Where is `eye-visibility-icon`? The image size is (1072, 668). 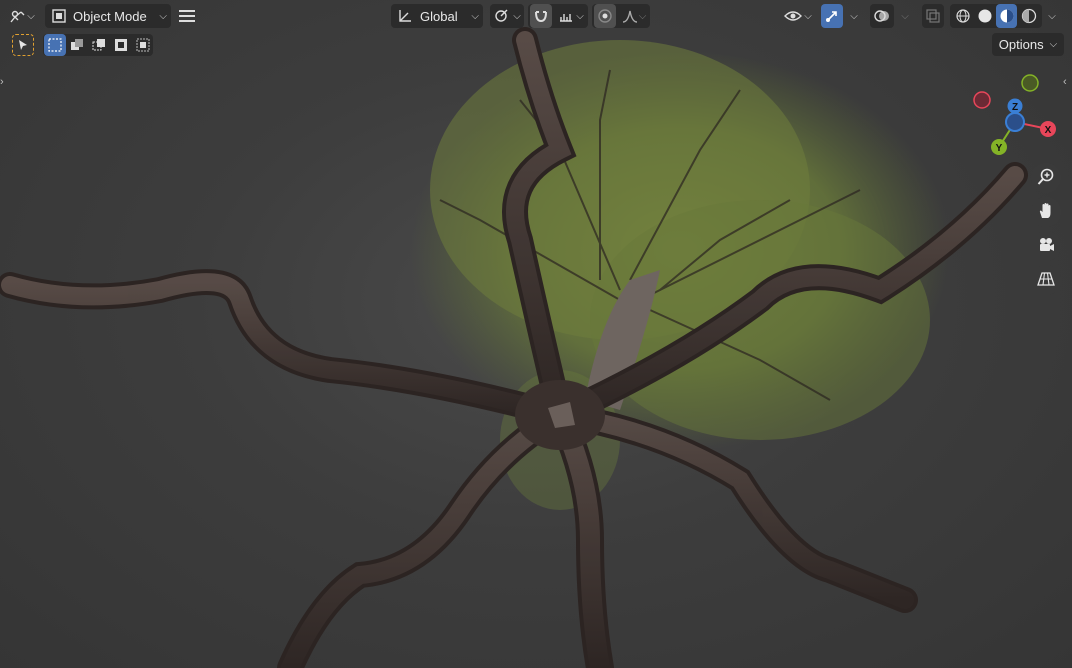
eye-visibility-icon is located at coordinates (793, 16).